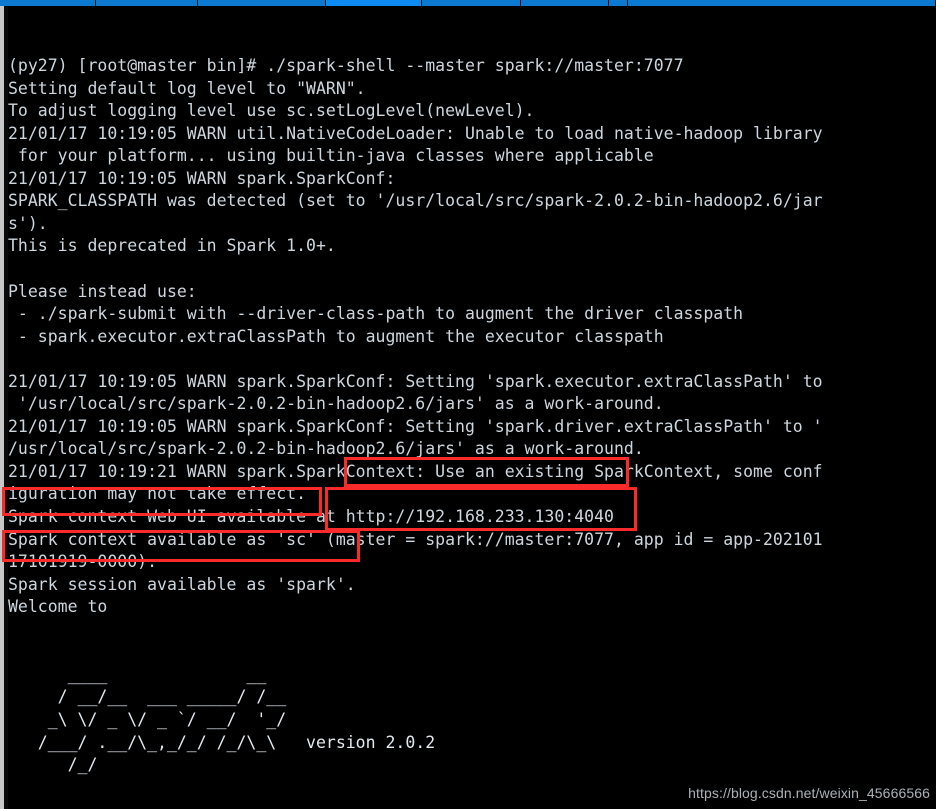 This screenshot has height=809, width=936. Describe the element at coordinates (182, 584) in the screenshot. I see `terminal-line: Spark session available as 'spark'.` at that location.